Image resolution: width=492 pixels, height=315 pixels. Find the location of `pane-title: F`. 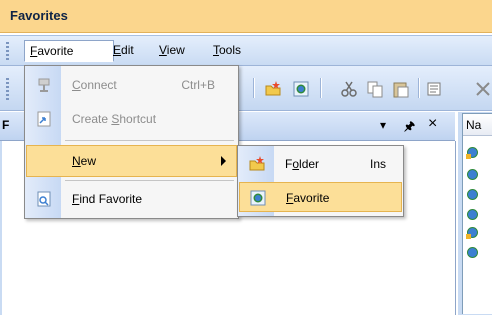

pane-title: F is located at coordinates (6, 125).